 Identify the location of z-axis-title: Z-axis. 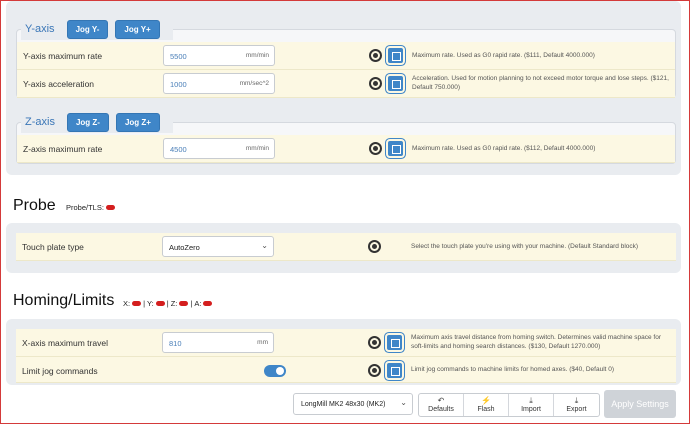
(40, 122).